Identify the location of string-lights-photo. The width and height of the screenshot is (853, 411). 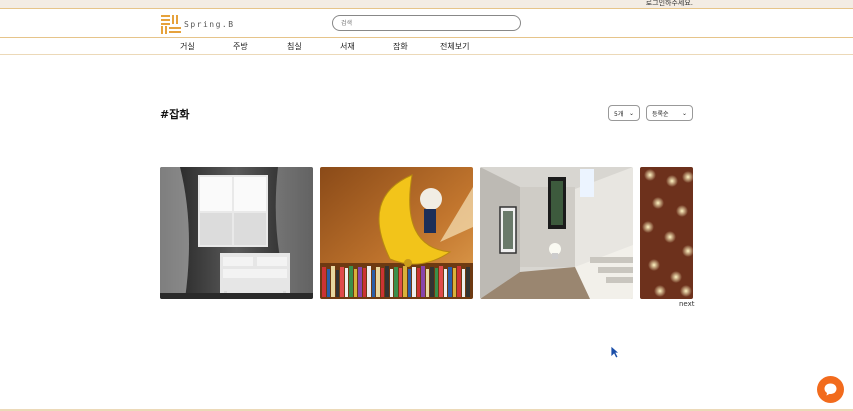
(666, 233).